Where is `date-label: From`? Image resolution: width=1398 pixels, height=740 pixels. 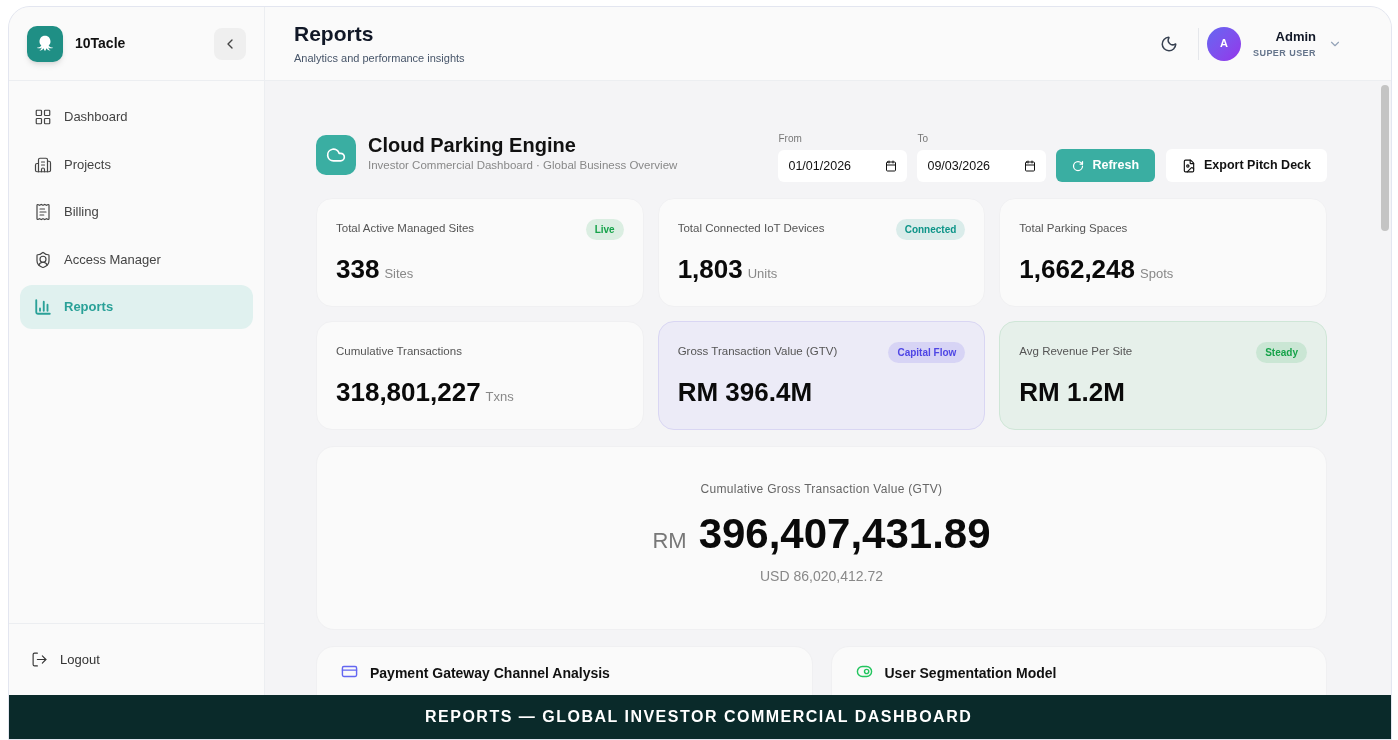
date-label: From is located at coordinates (790, 139).